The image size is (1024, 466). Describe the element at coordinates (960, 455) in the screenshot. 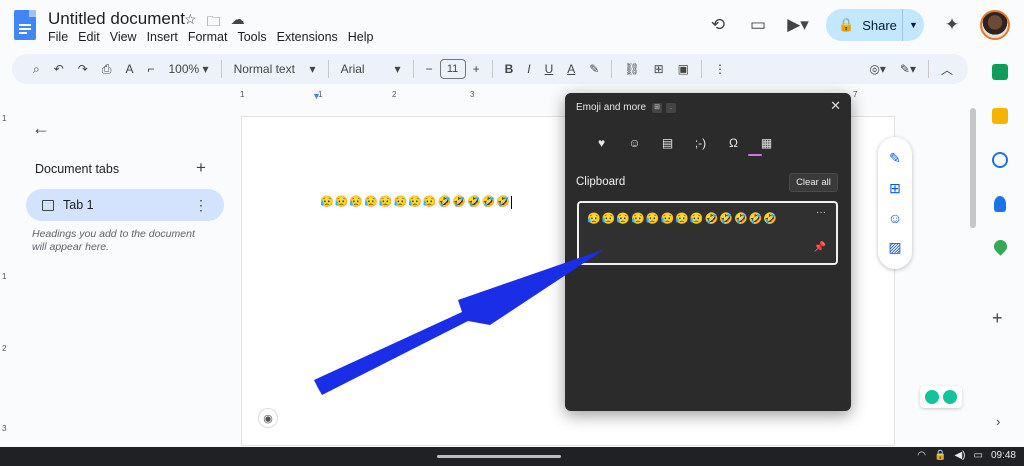

I see `volume-icon: ◀)` at that location.